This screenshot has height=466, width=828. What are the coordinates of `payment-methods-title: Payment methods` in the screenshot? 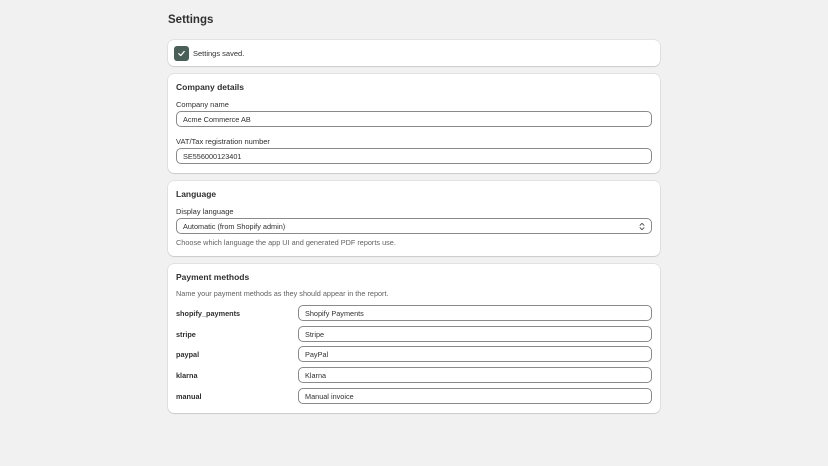 It's located at (213, 277).